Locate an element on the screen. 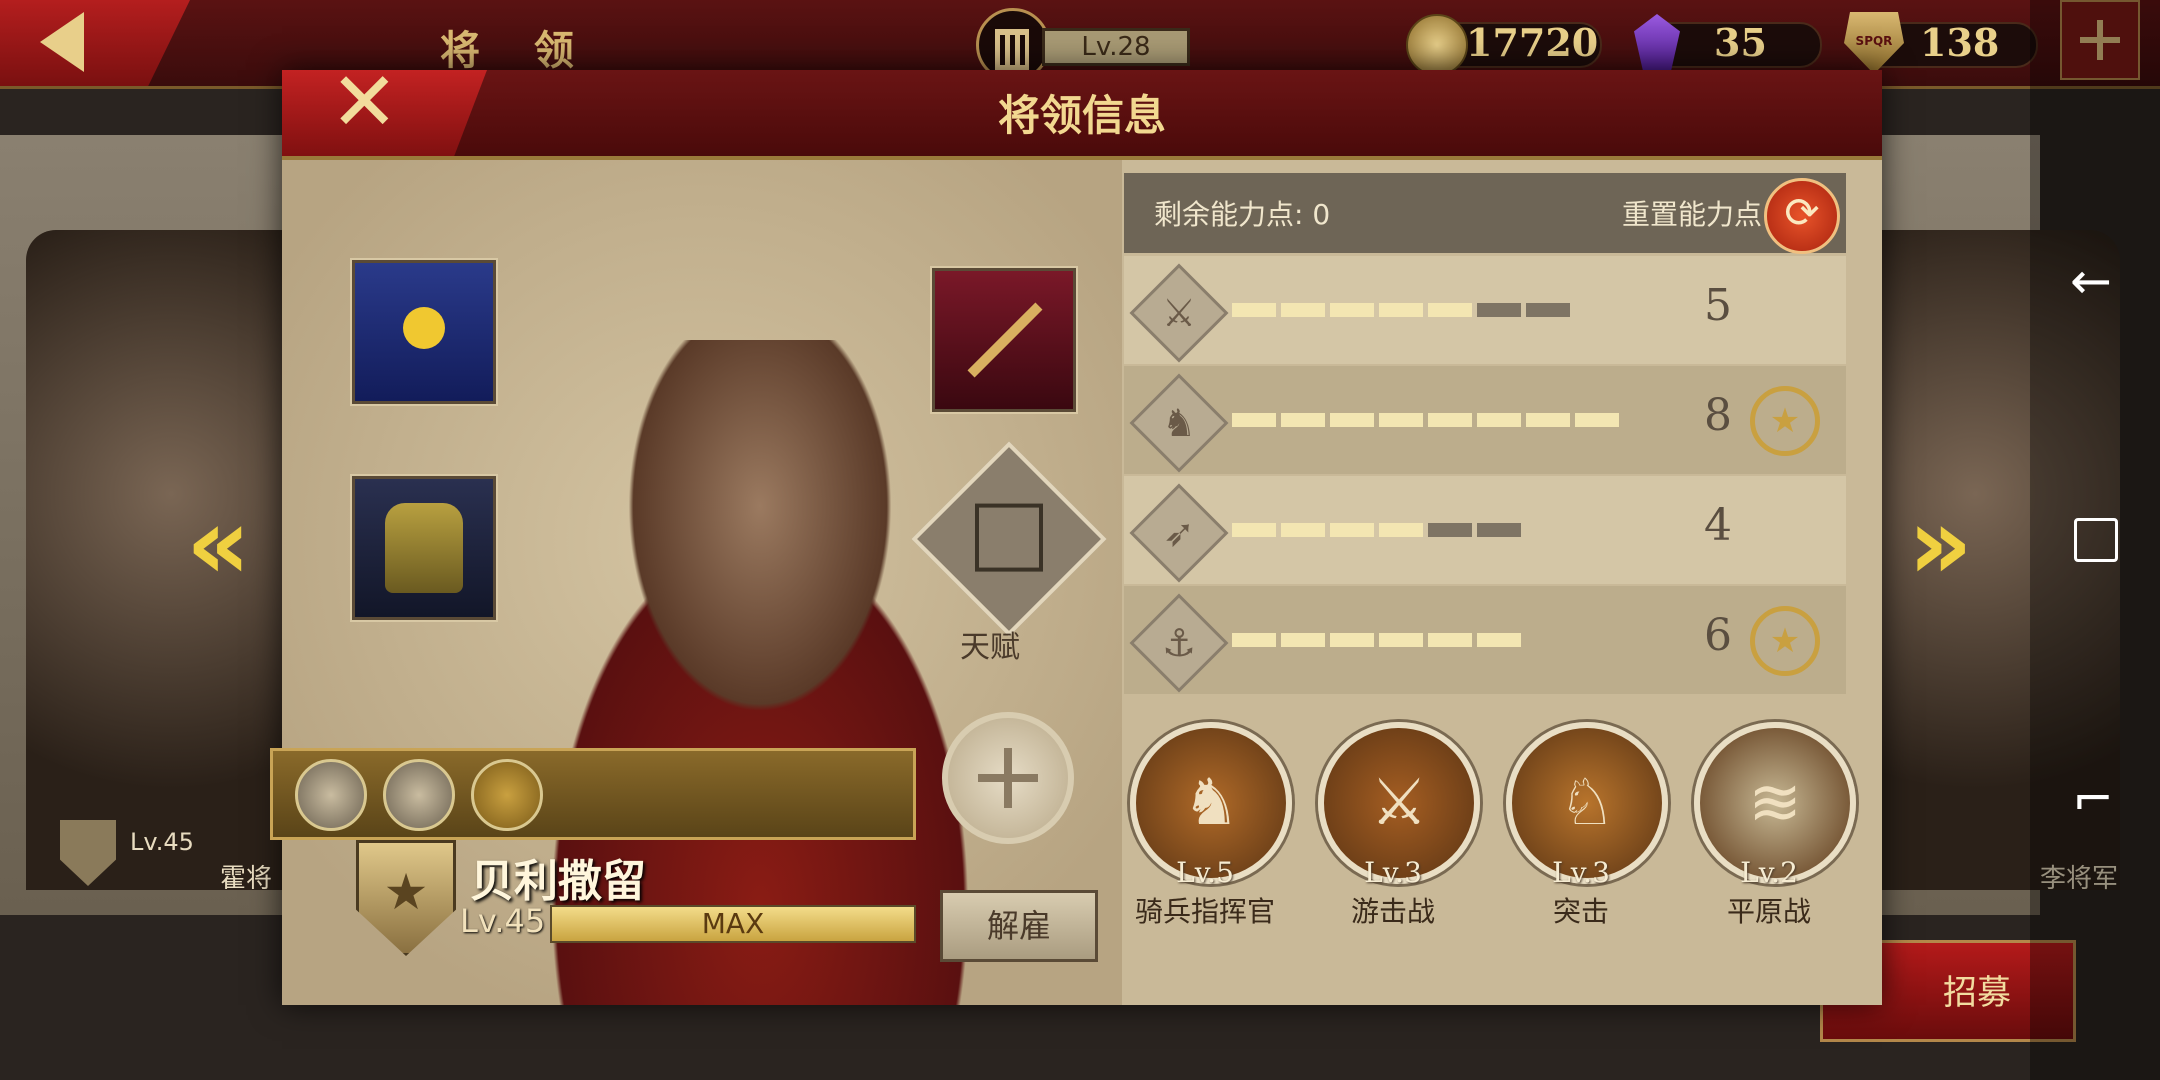 The image size is (2160, 1080). stat-row: ➶ 4 is located at coordinates (1485, 530).